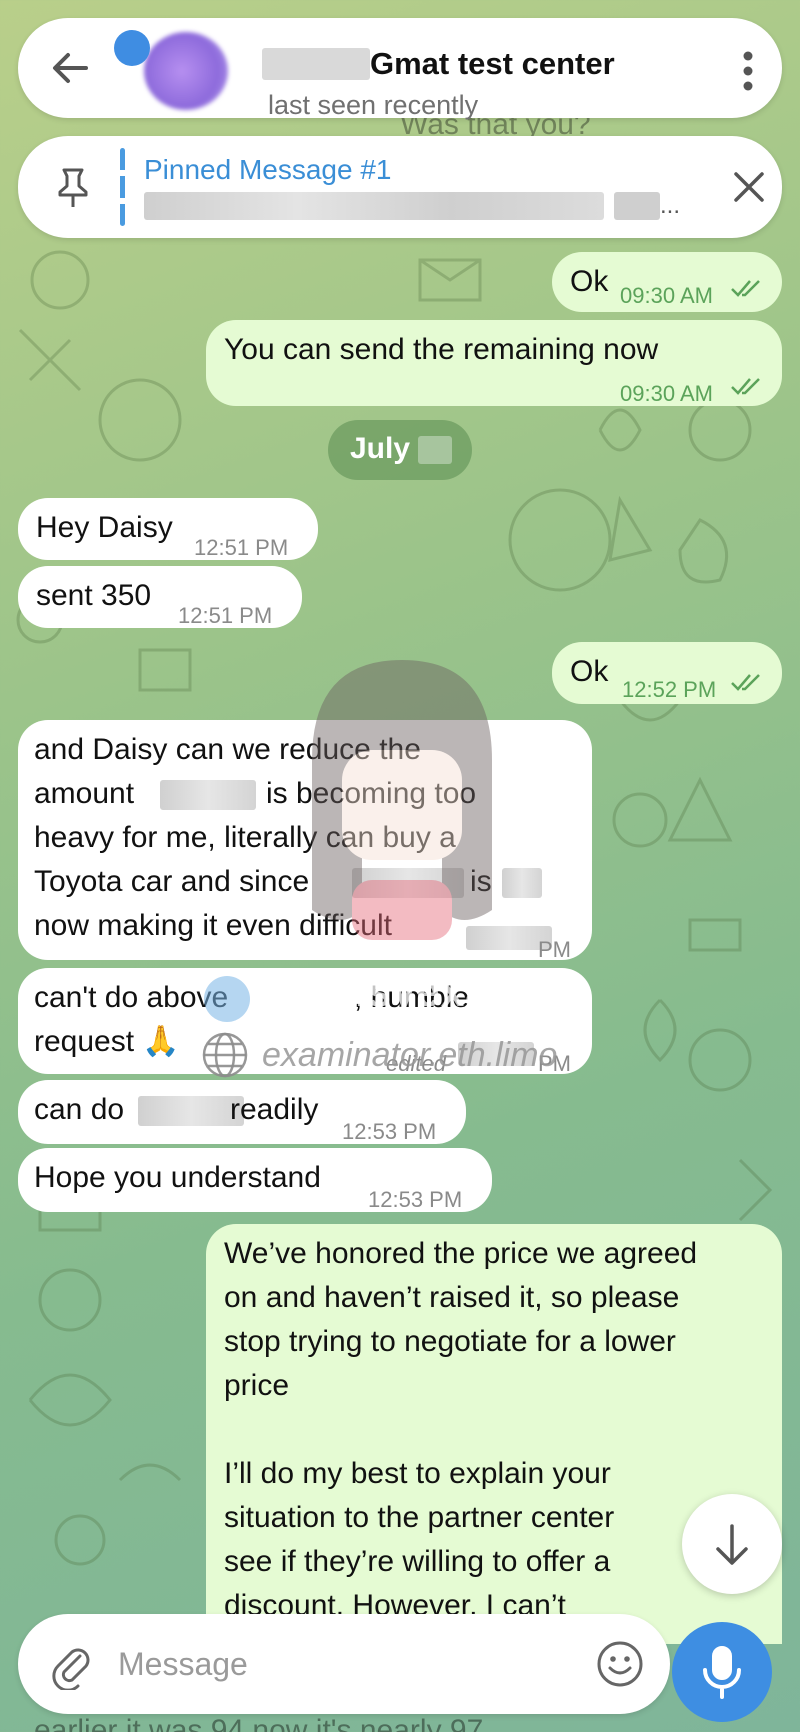 The width and height of the screenshot is (800, 1732). What do you see at coordinates (419, 1517) in the screenshot?
I see `message-text-line: situation to the partner center` at bounding box center [419, 1517].